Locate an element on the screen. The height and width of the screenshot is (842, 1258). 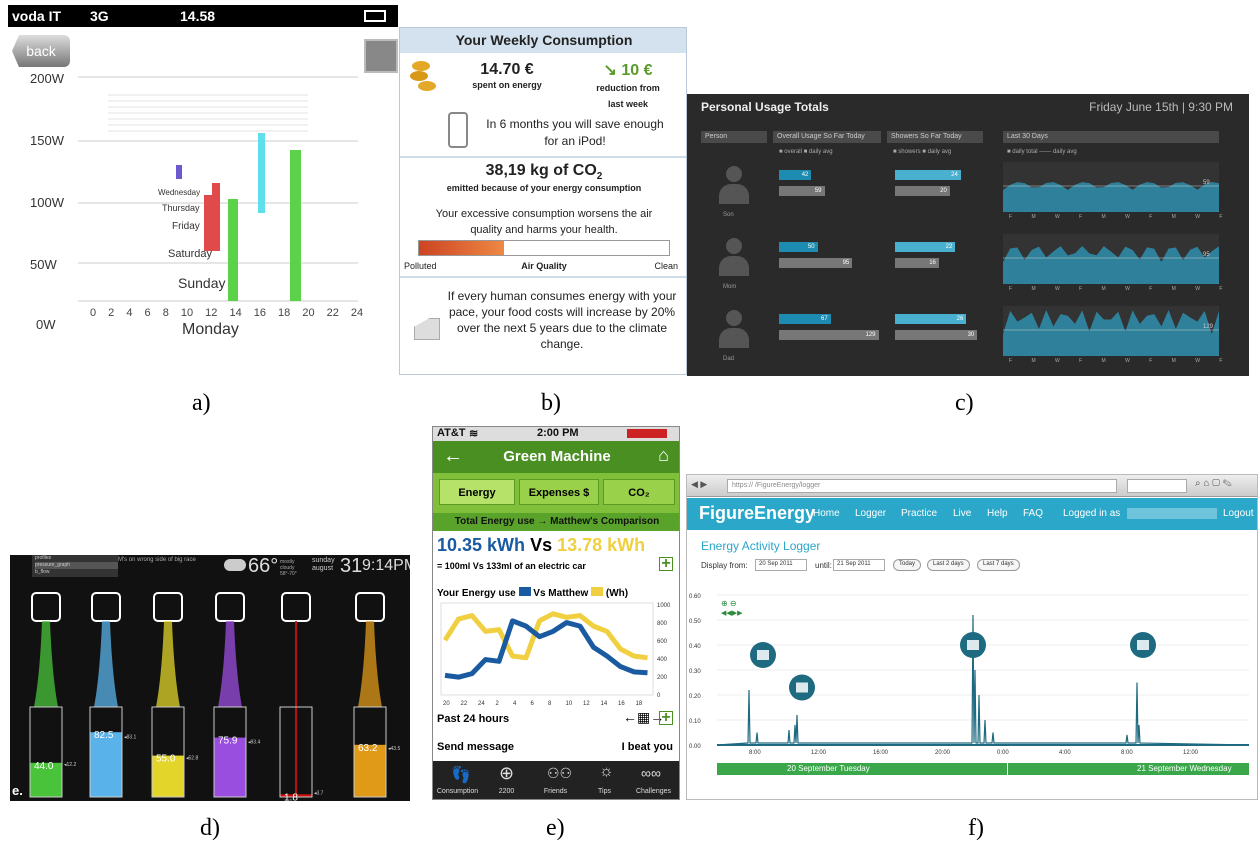
home-icon: ⌂ is located at coordinates (663, 455).